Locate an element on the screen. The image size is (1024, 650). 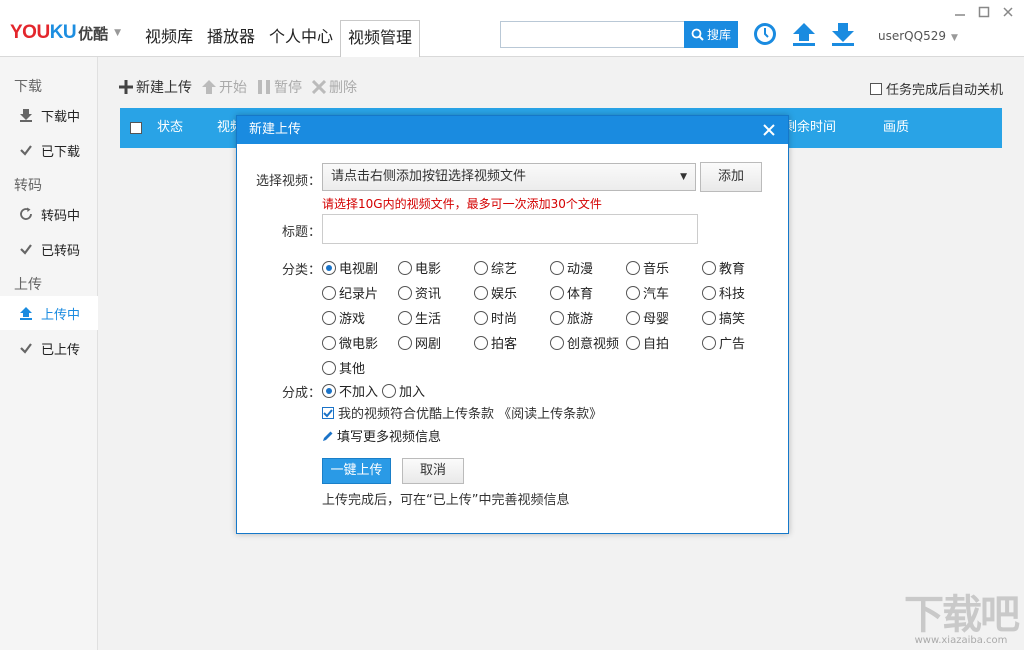
category-option: 母婴 is located at coordinates (647, 317).